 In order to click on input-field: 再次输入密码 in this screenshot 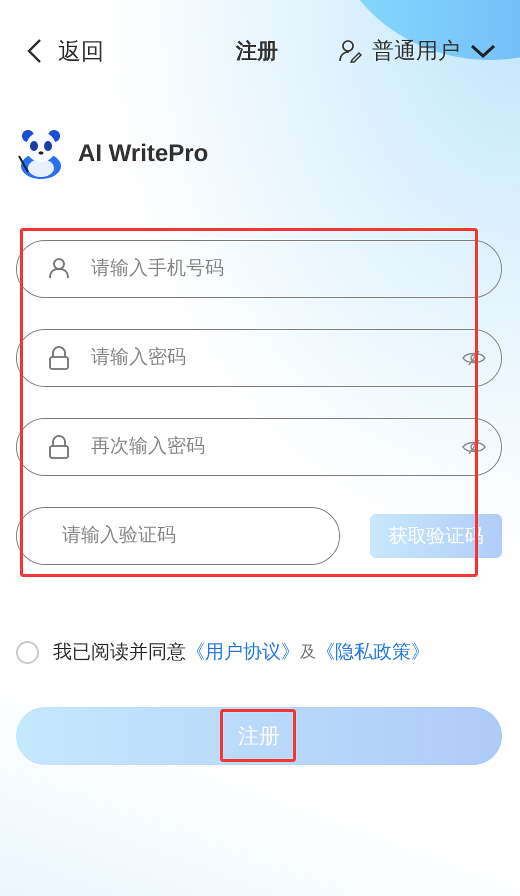, I will do `click(259, 447)`.